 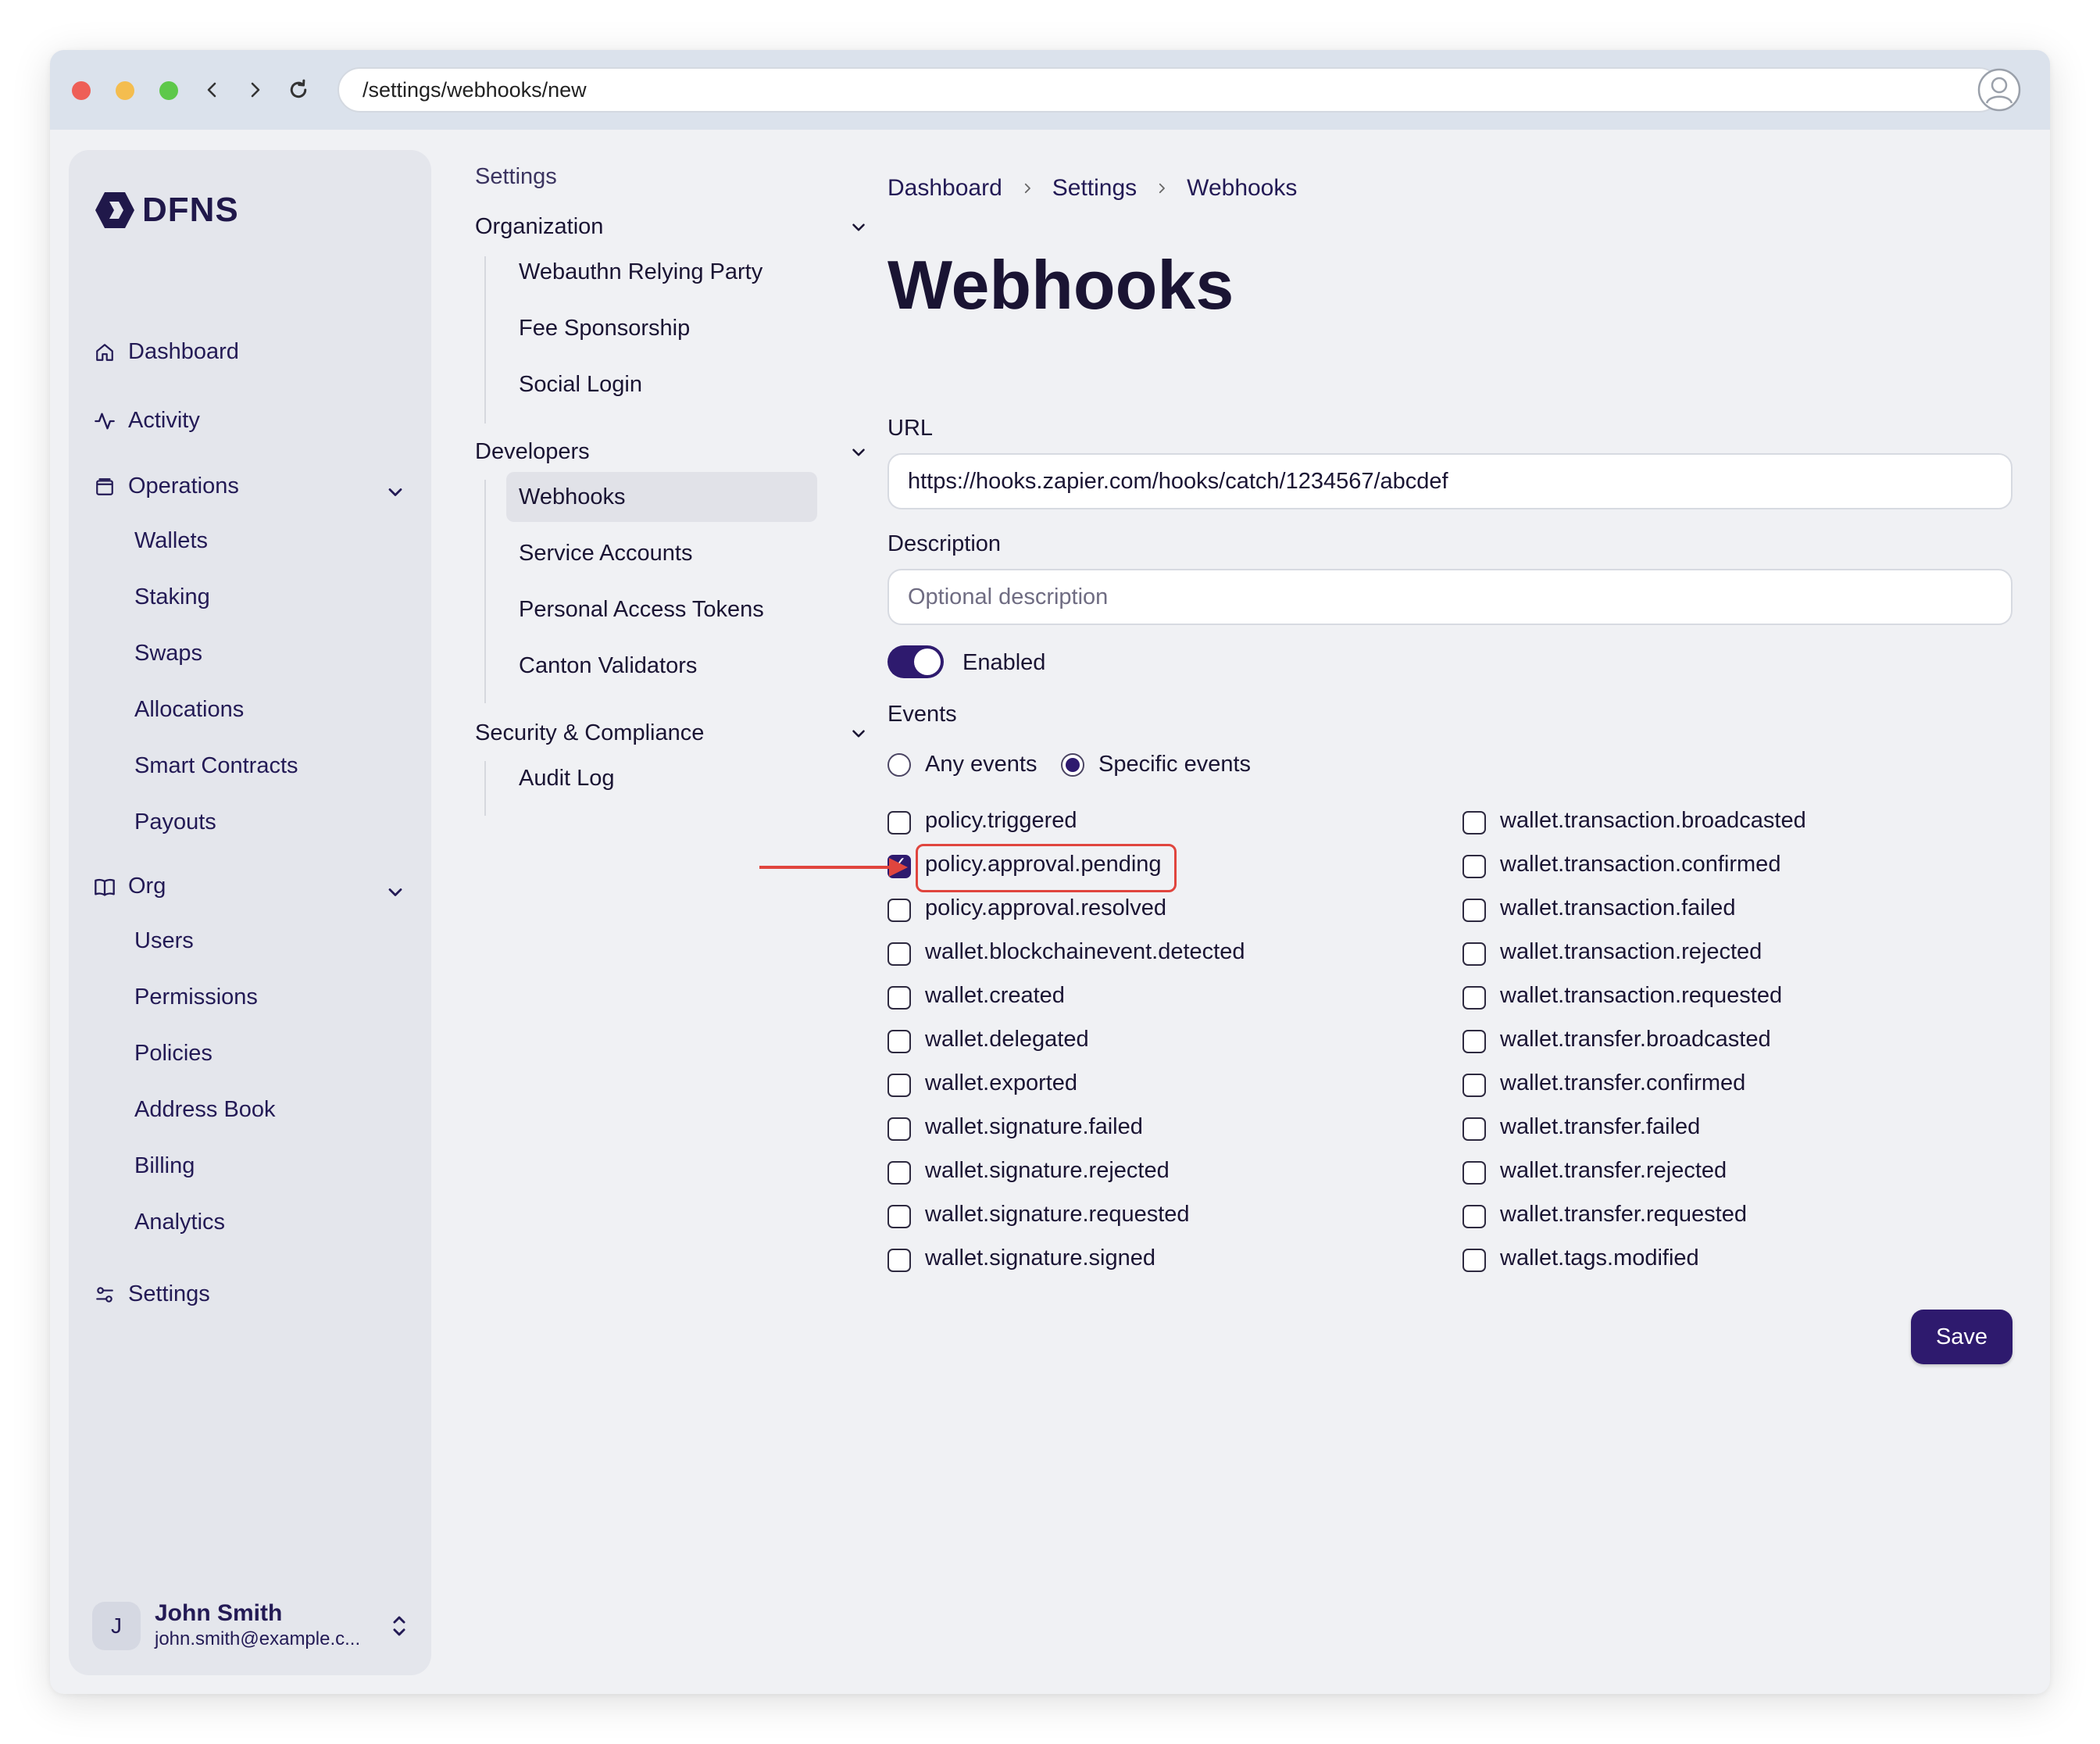 I want to click on profile-icon, so click(x=1999, y=90).